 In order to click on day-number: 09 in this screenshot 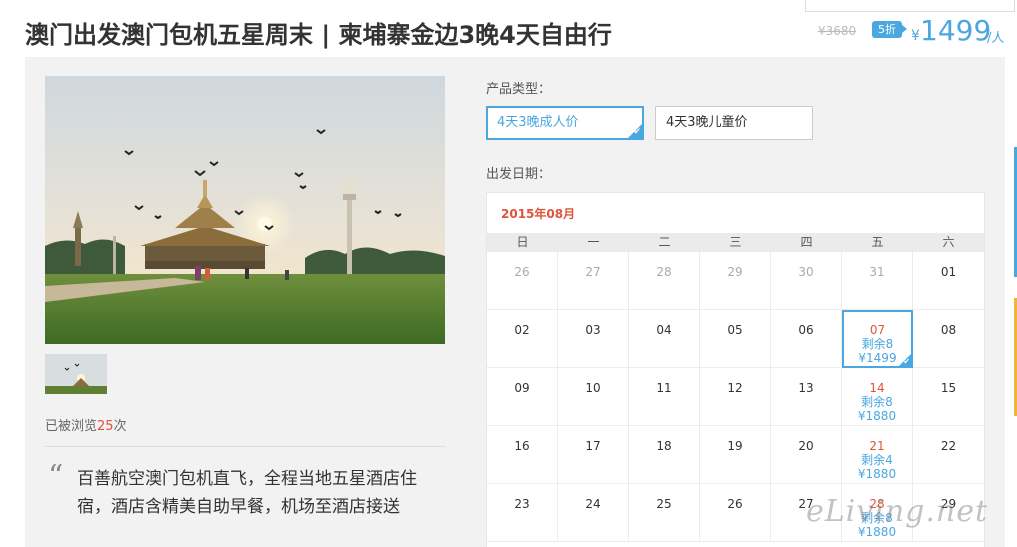, I will do `click(522, 388)`.